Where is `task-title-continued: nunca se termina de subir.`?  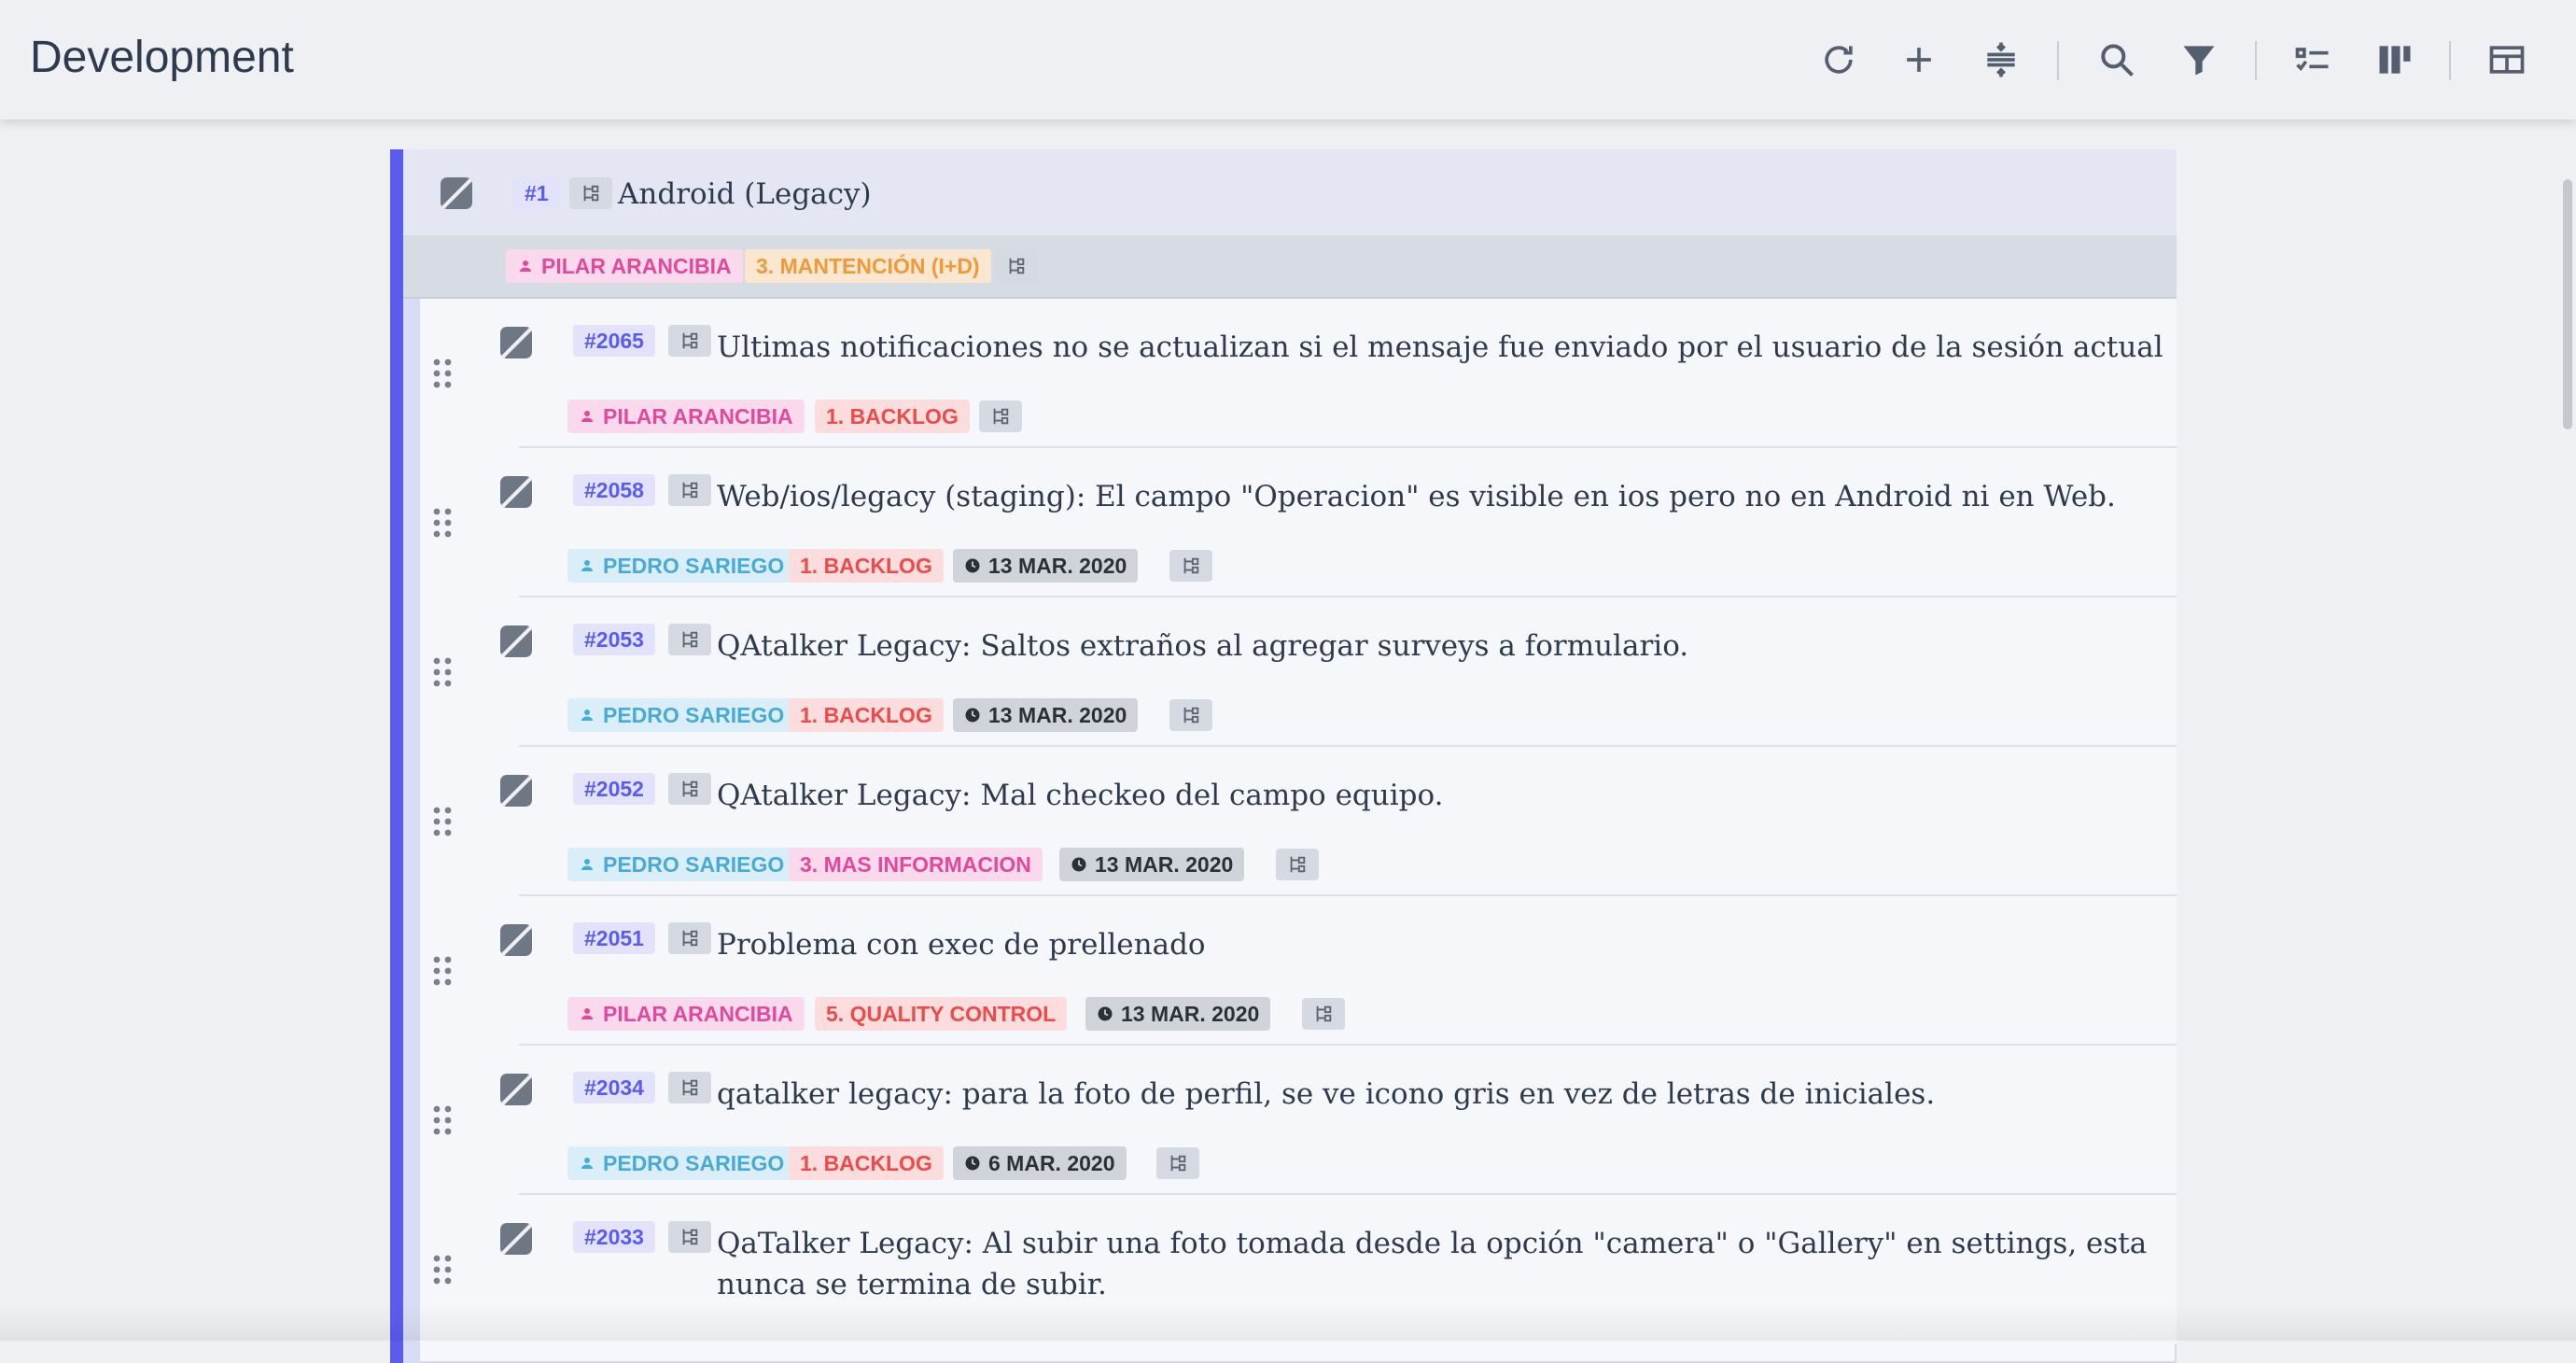 task-title-continued: nunca se termina de subir. is located at coordinates (912, 1285).